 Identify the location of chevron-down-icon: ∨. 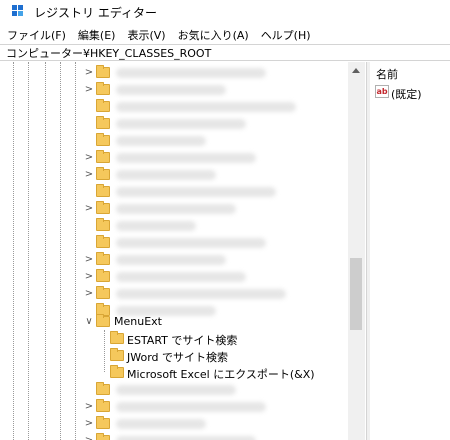
(89, 322).